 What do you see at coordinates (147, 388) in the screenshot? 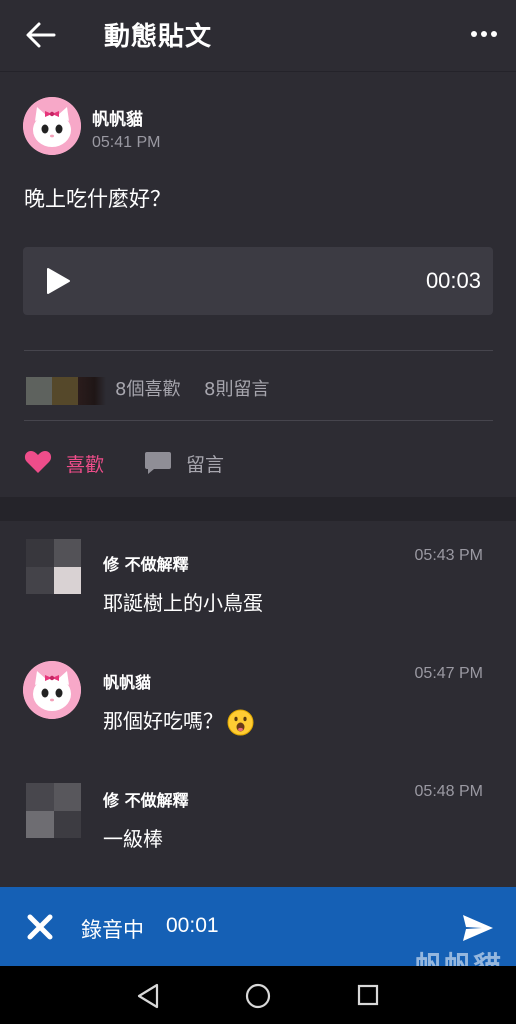
I see `likes-count: 8個喜歡` at bounding box center [147, 388].